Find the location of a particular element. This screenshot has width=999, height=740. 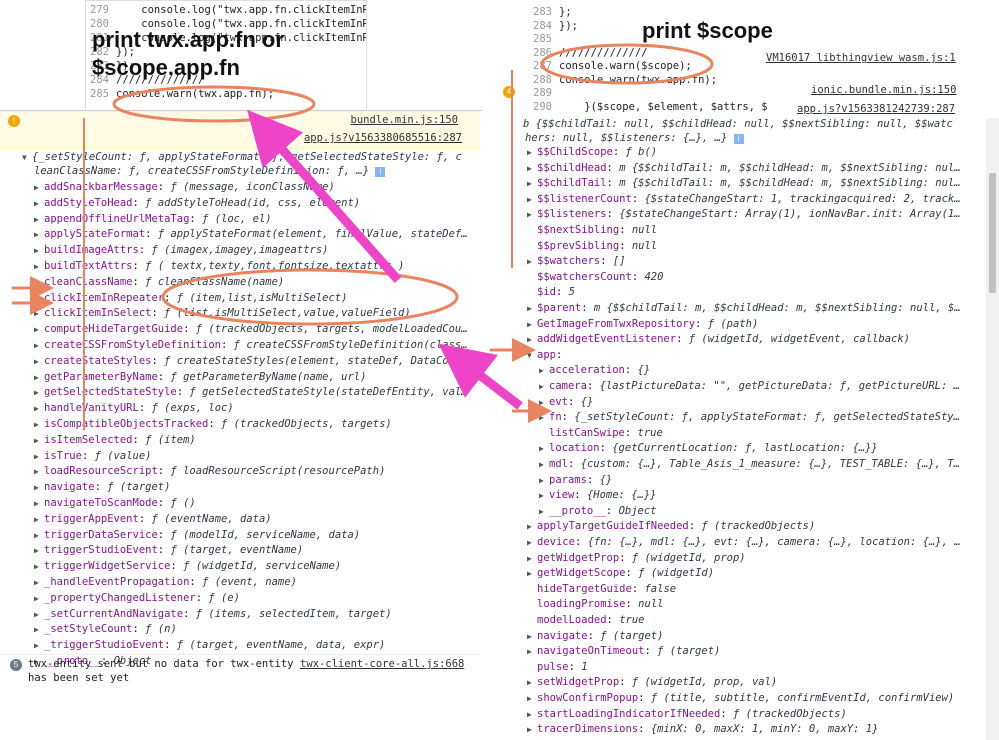

right-prop-row: $$prevSibling: null is located at coordinates (592, 246).